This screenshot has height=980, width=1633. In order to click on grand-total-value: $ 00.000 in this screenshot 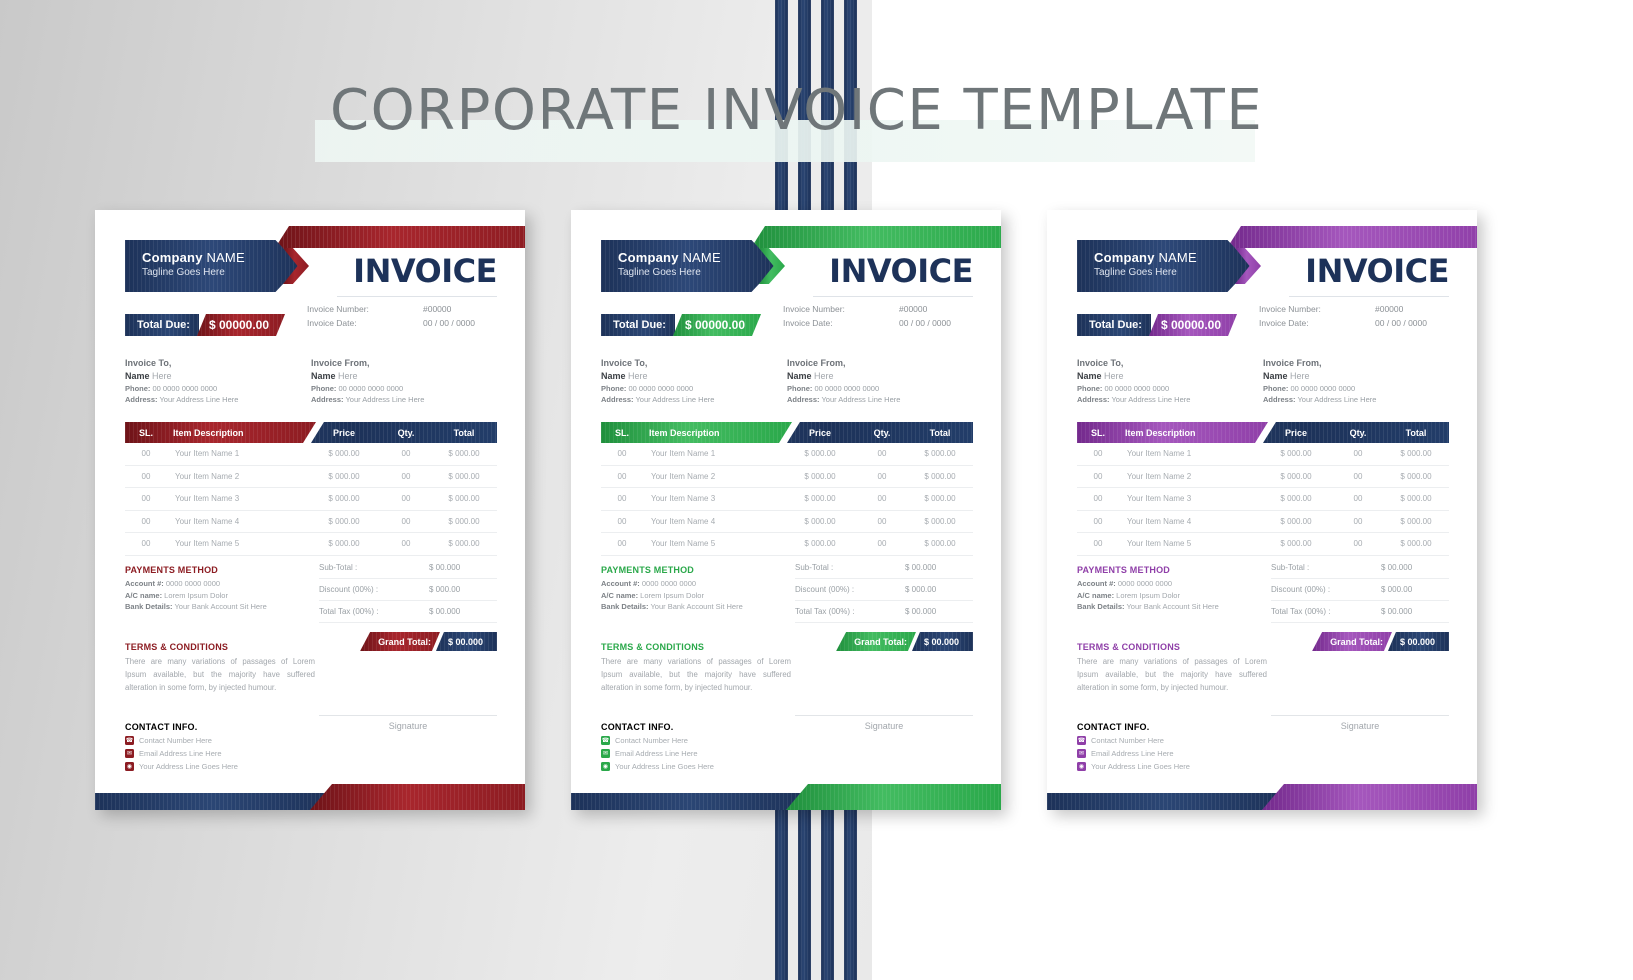, I will do `click(466, 641)`.